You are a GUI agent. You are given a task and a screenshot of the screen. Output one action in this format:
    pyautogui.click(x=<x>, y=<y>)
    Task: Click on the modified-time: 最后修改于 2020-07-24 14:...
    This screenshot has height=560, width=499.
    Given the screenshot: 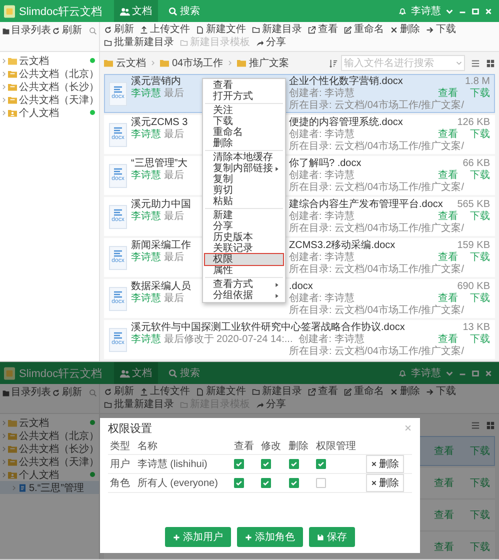 What is the action you would take?
    pyautogui.click(x=228, y=339)
    